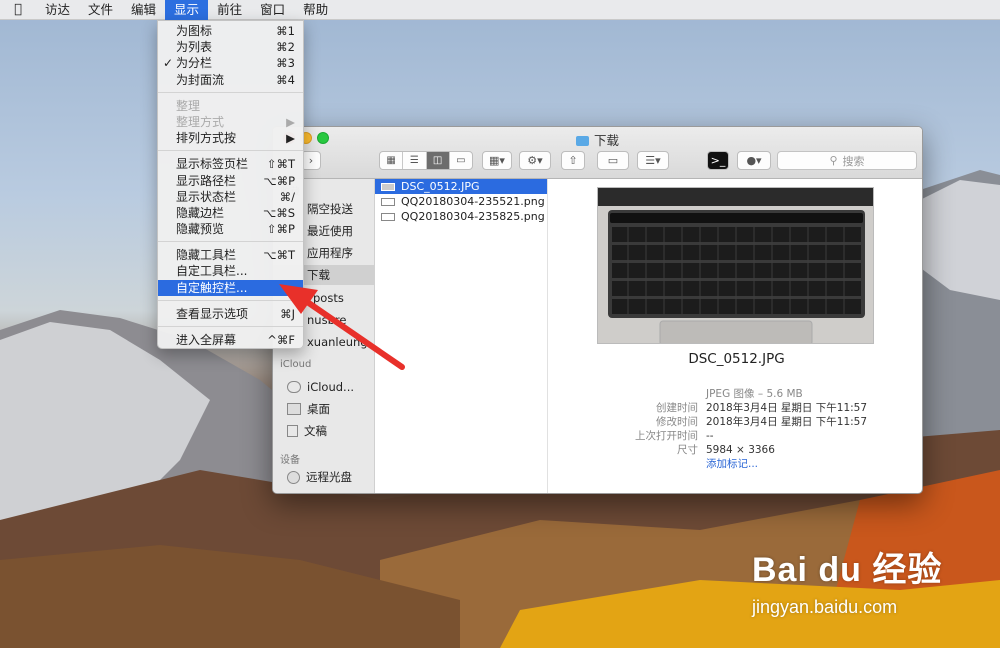 The image size is (1000, 648). What do you see at coordinates (212, 164) in the screenshot?
I see `menu-item-label: 显示标签页栏` at bounding box center [212, 164].